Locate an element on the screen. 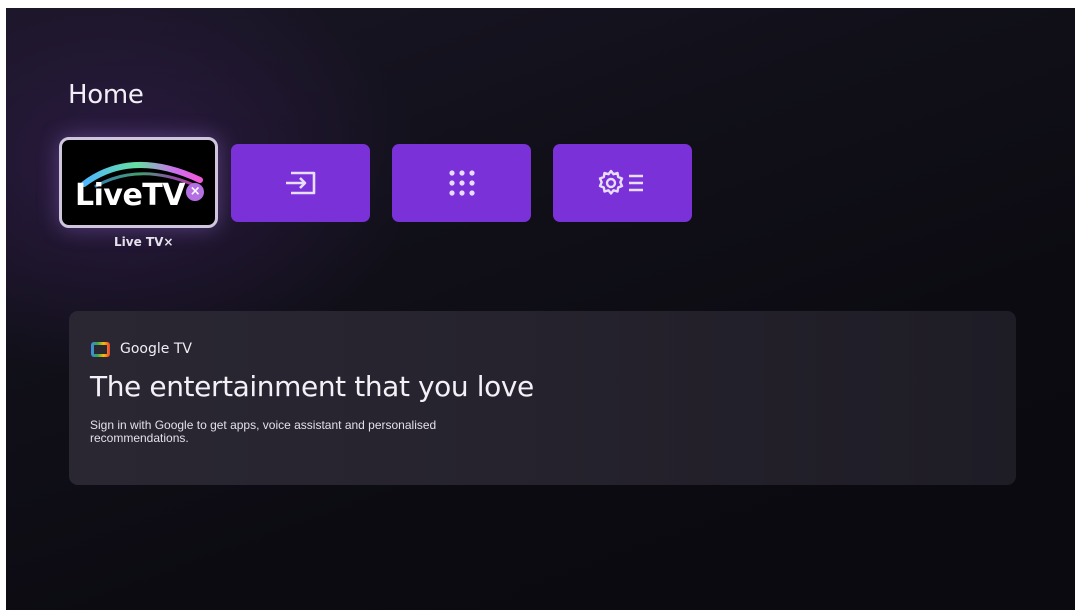 This screenshot has height=610, width=1075. input-source-tile is located at coordinates (300, 183).